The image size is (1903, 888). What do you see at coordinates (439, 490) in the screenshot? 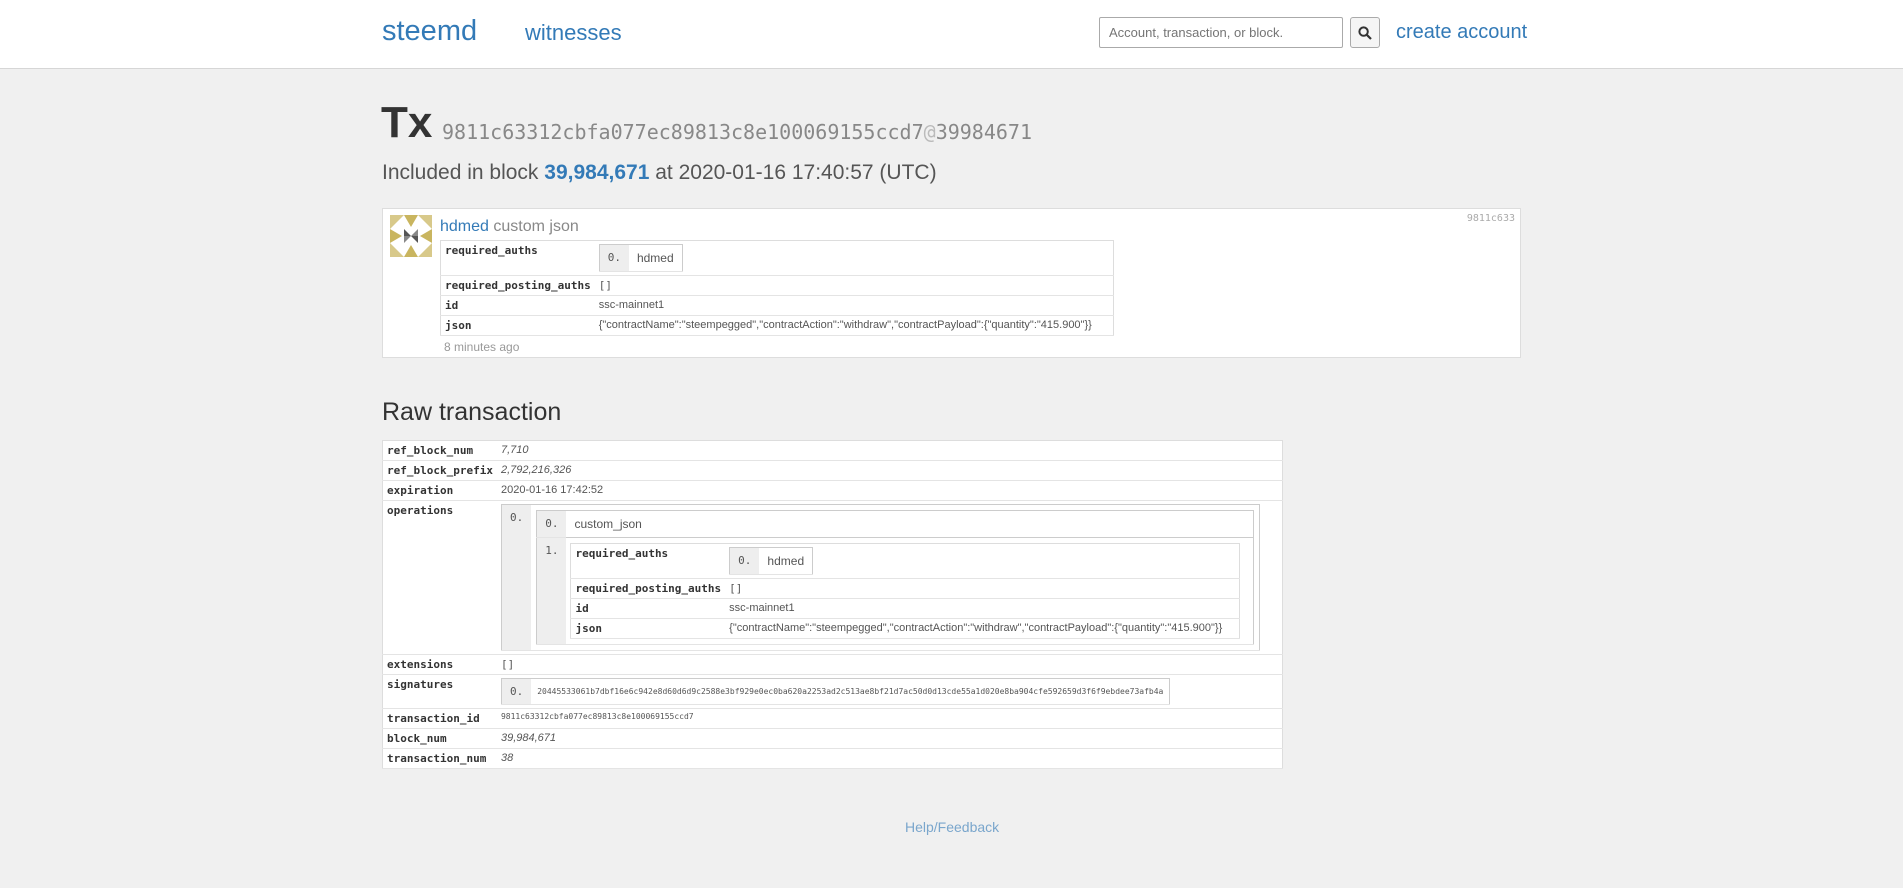
I see `field-key: expiration` at bounding box center [439, 490].